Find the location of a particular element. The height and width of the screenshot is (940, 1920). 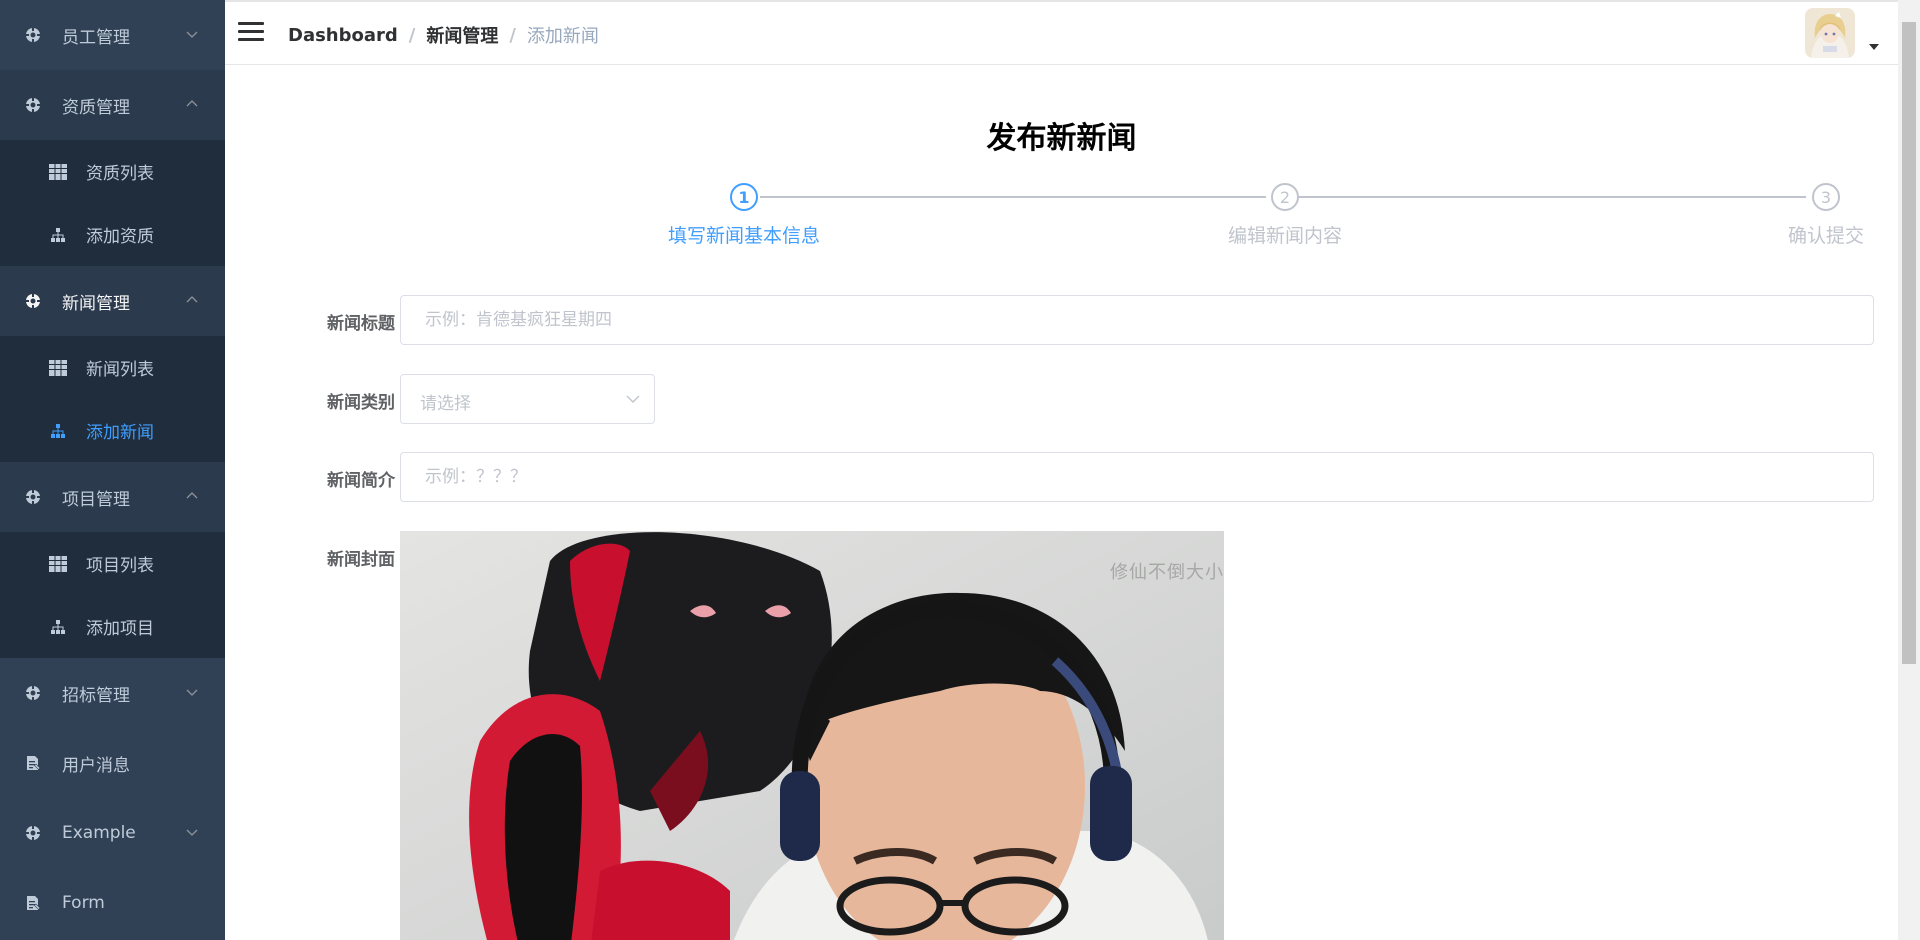

sidebar-item-label: 员工管理 is located at coordinates (96, 37).